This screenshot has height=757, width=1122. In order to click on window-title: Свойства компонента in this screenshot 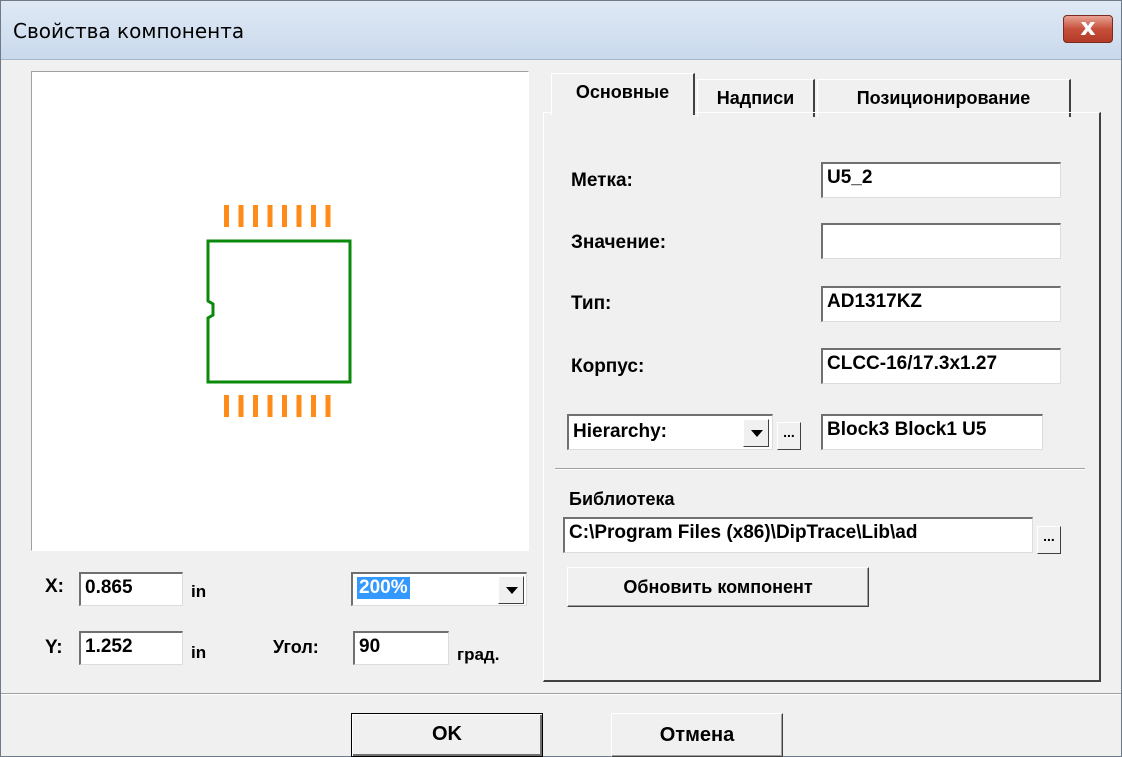, I will do `click(129, 31)`.